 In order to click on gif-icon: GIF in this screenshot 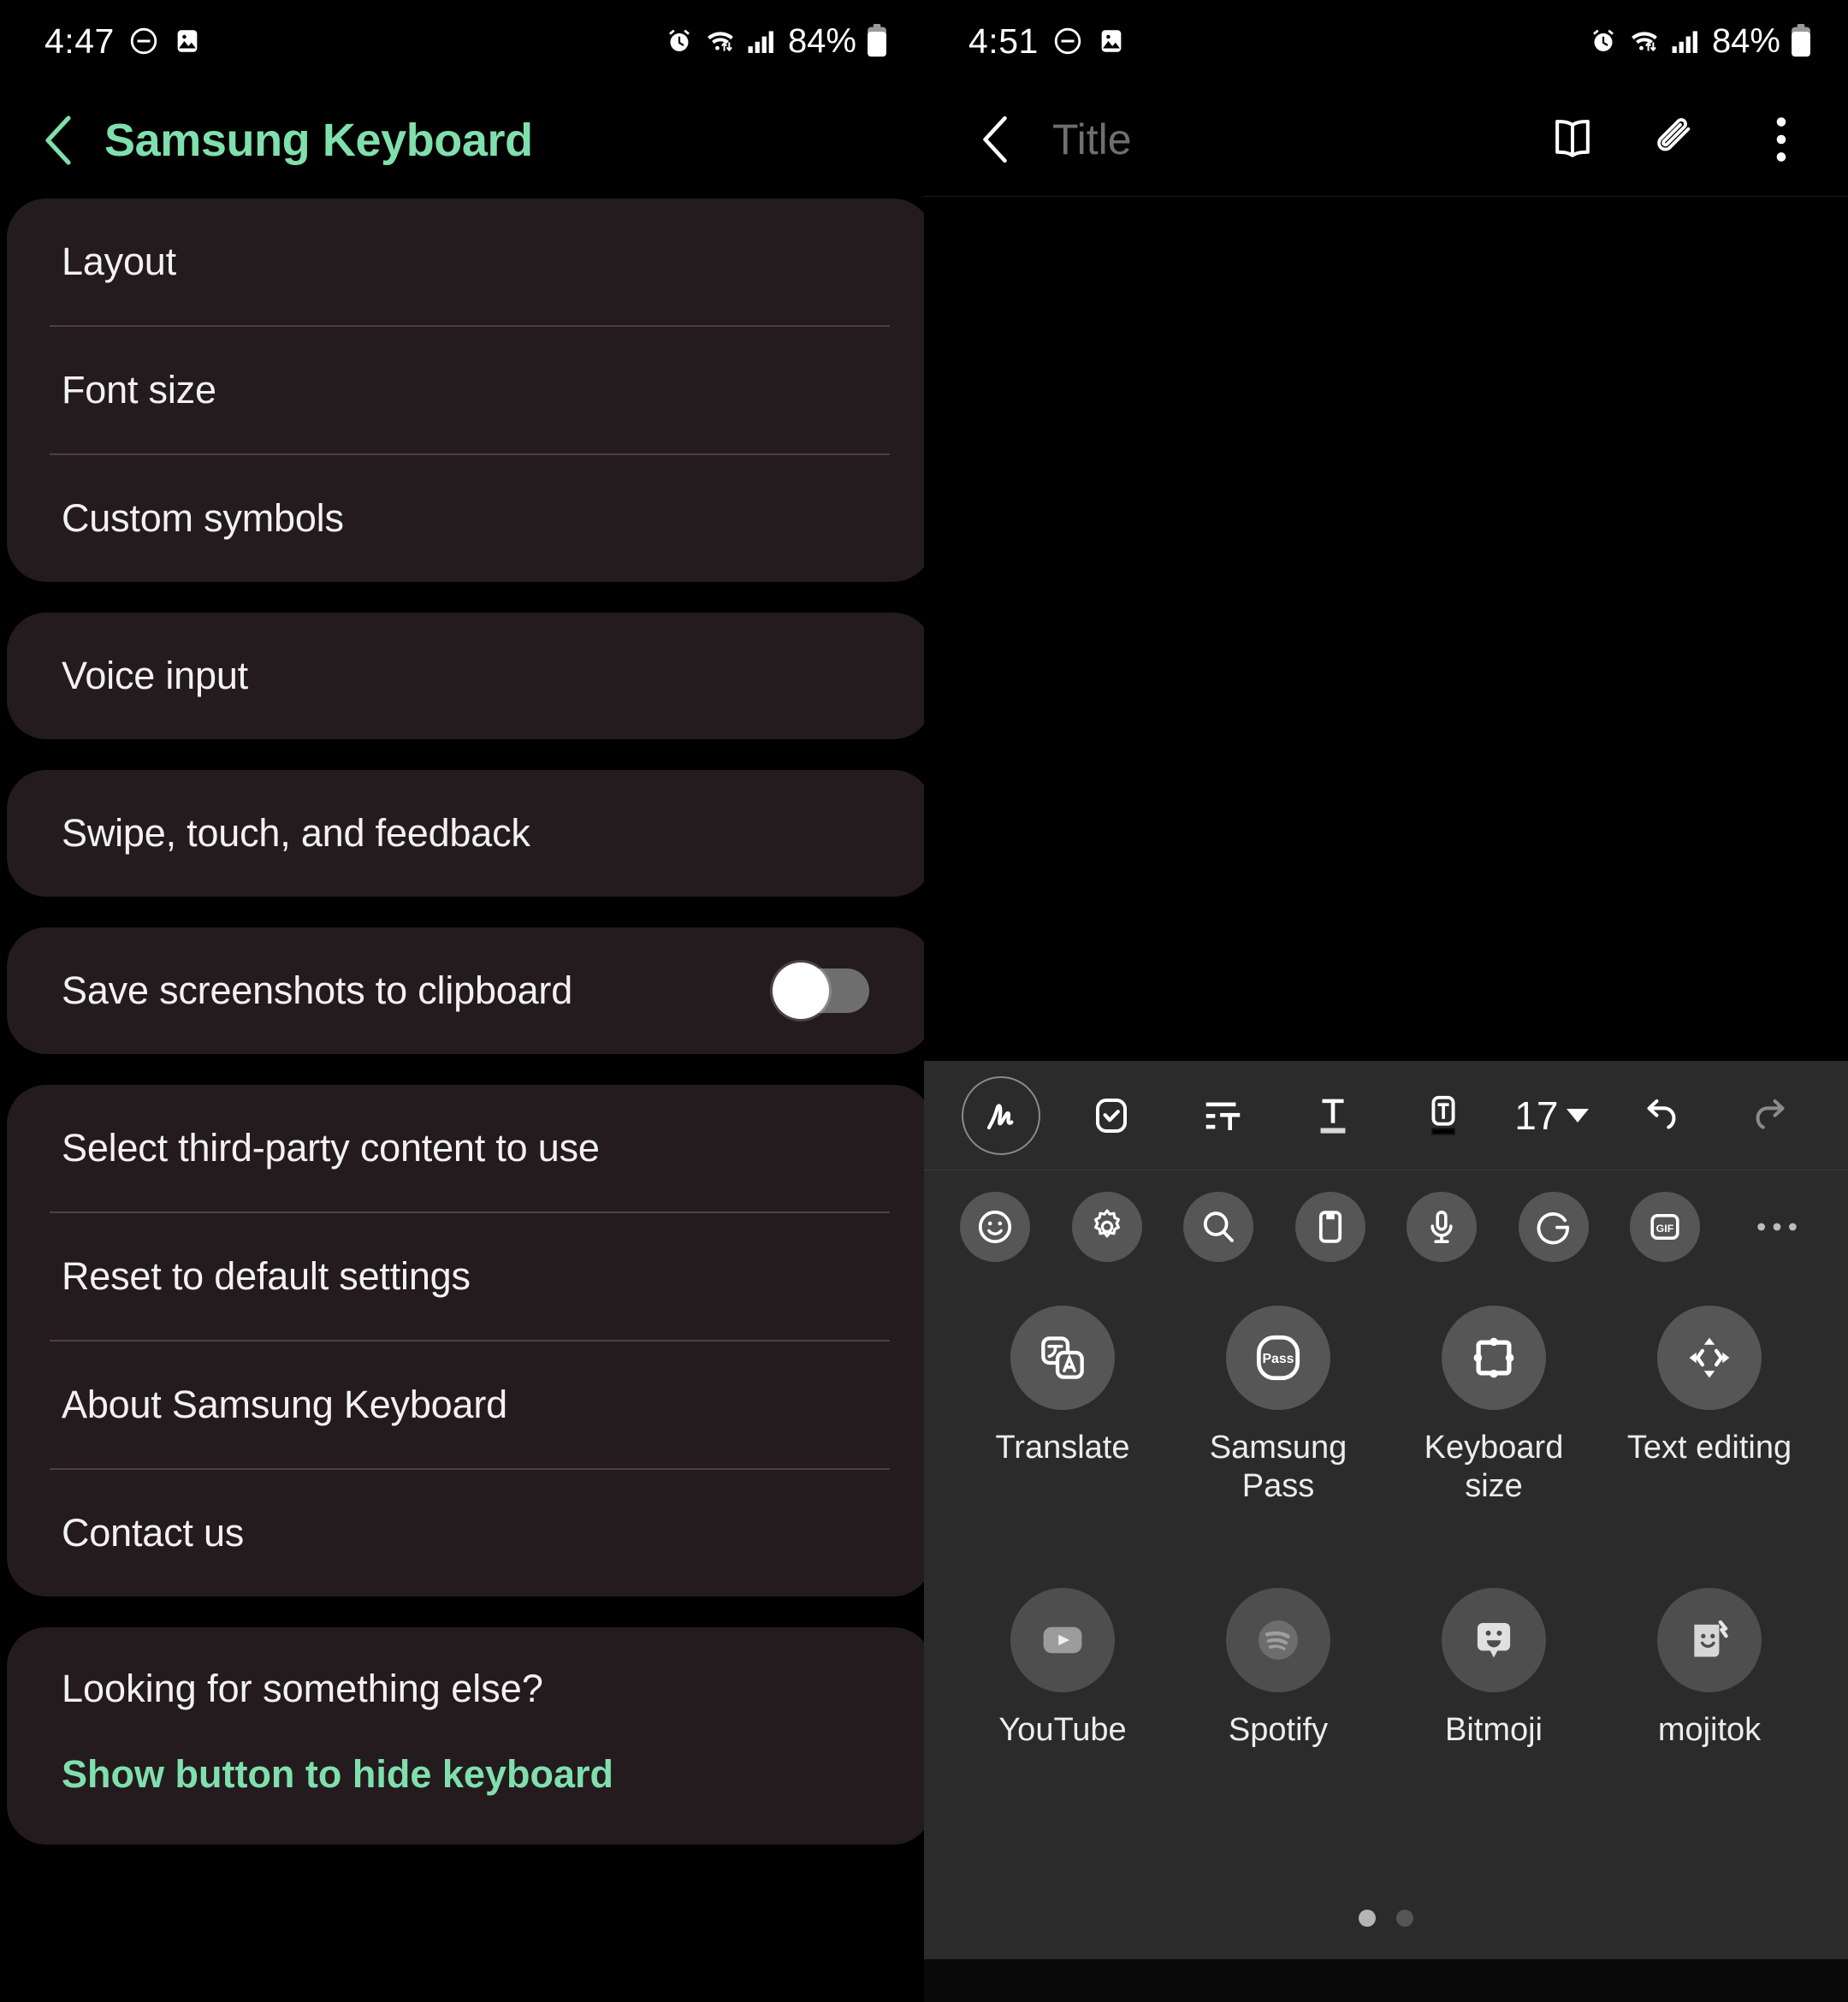, I will do `click(1665, 1227)`.